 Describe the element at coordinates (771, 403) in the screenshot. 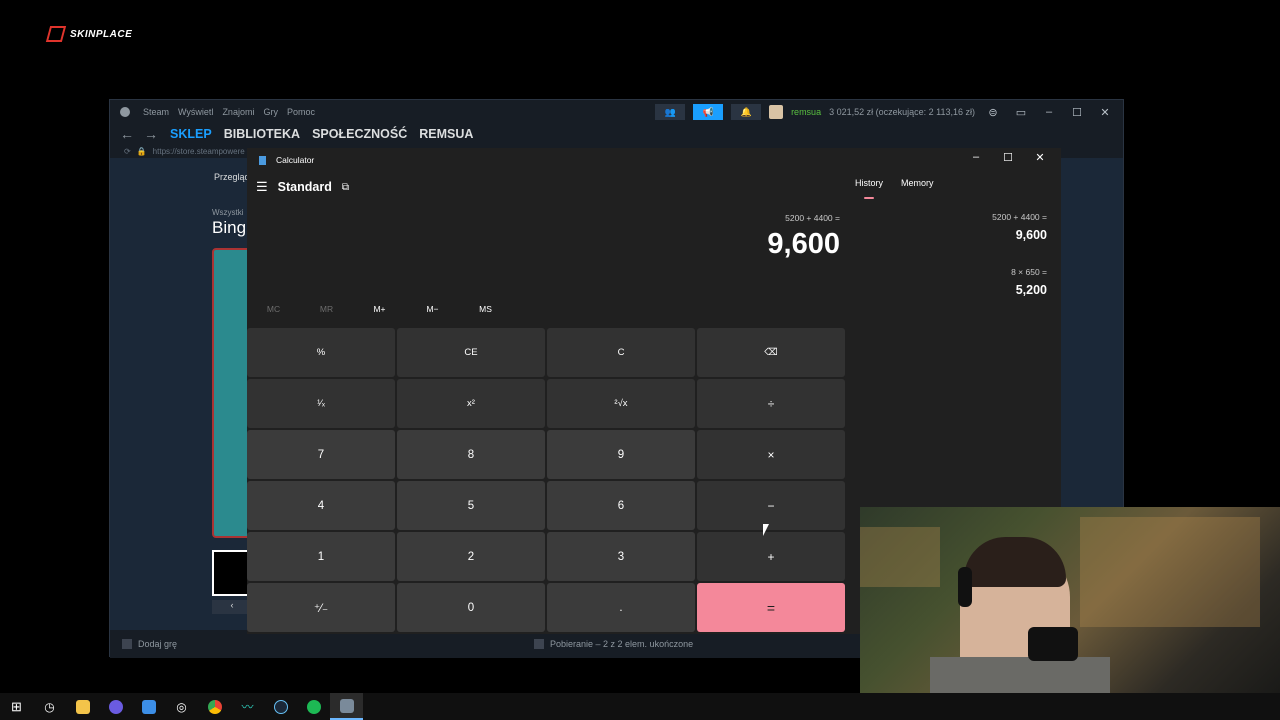

I see `divide-button: ÷` at that location.